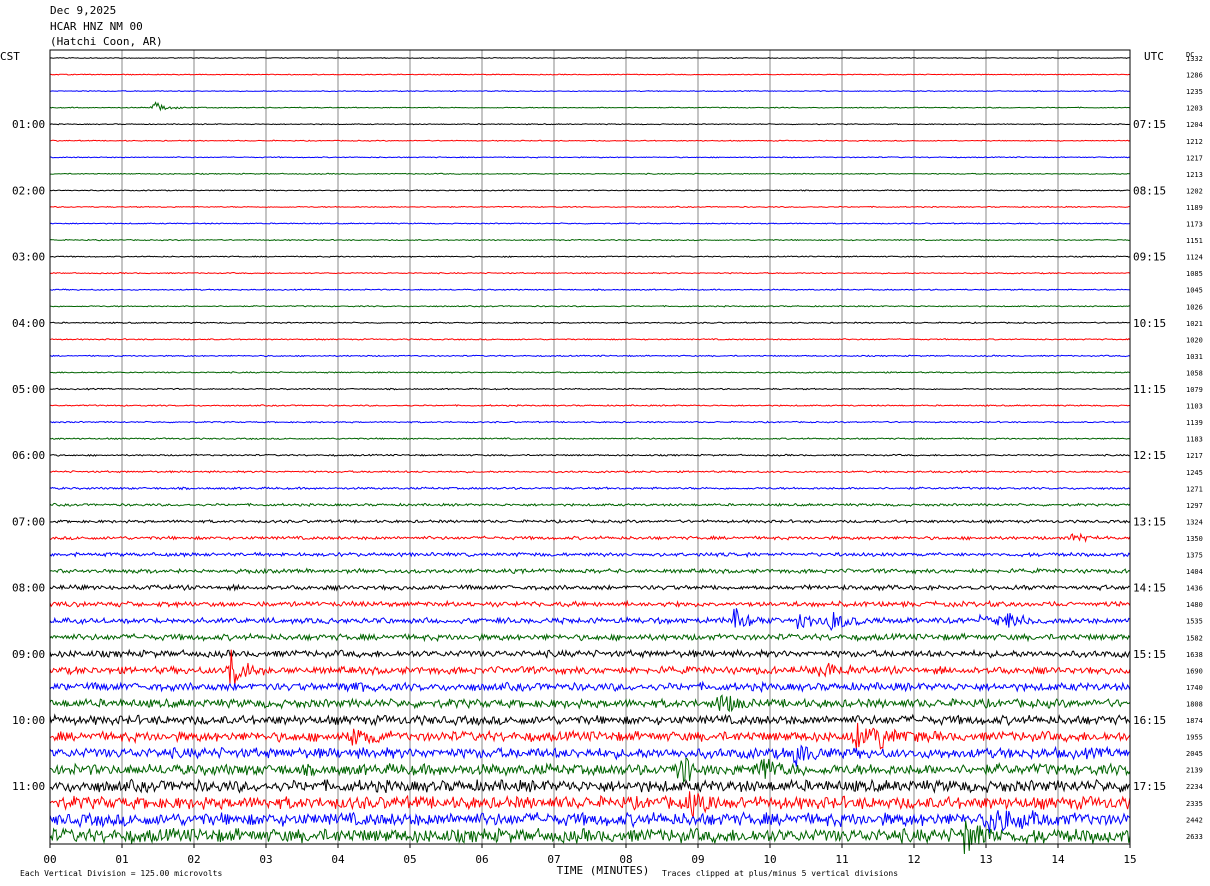  Describe the element at coordinates (1149, 588) in the screenshot. I see `utc-hour-label: 14:15` at that location.